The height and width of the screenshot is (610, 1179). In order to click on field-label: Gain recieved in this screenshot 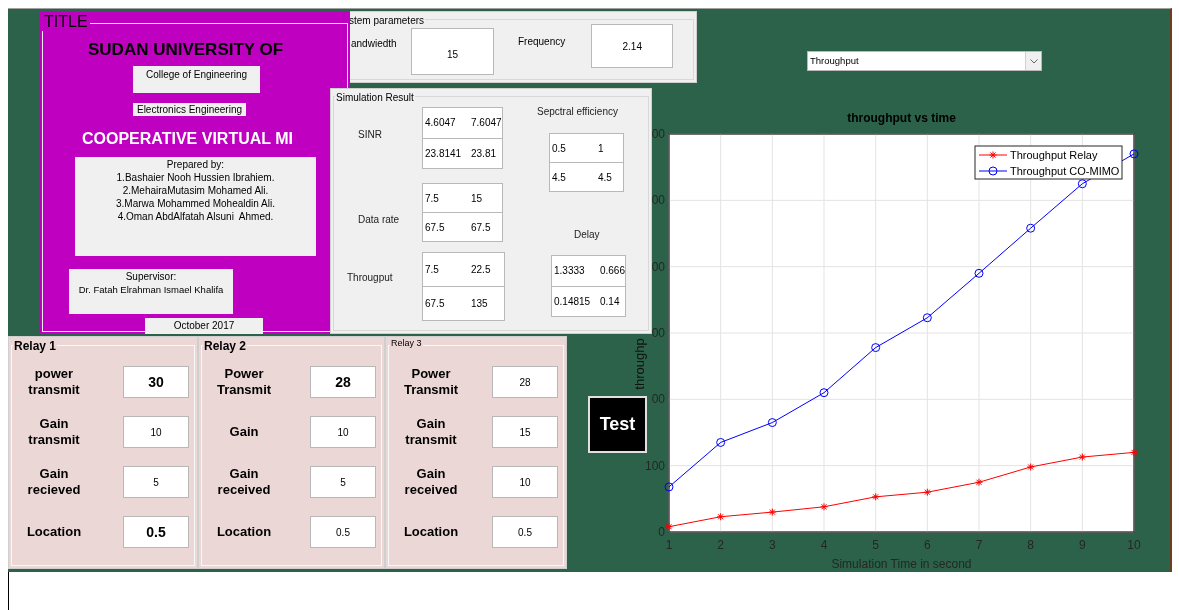, I will do `click(54, 482)`.